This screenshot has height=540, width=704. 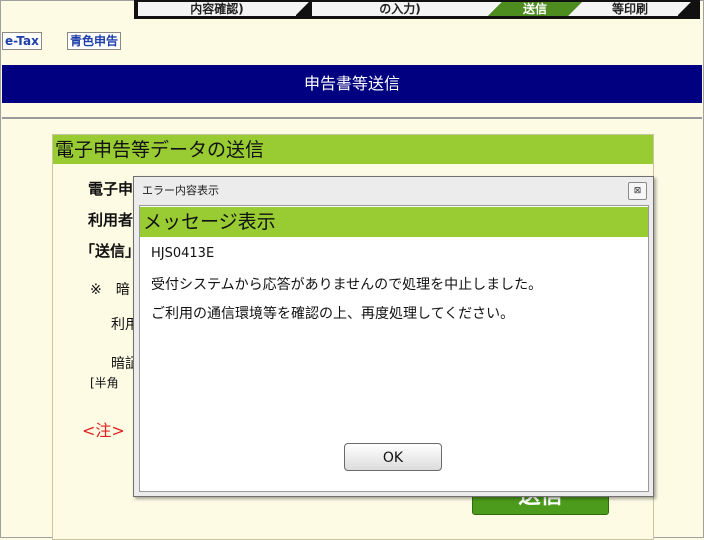 I want to click on step-tabs: 内容確認) の入力) 送信 等印刷, so click(x=417, y=9).